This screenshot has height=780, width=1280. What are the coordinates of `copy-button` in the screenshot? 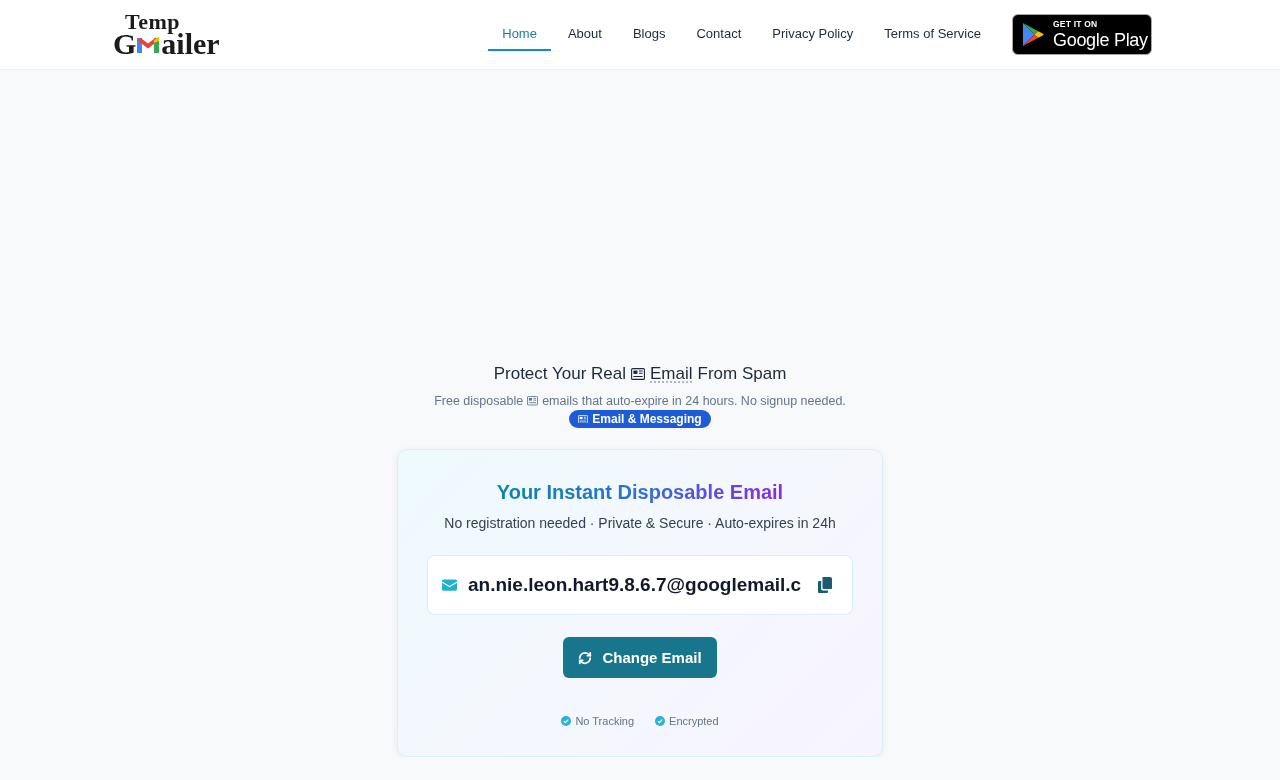 It's located at (825, 585).